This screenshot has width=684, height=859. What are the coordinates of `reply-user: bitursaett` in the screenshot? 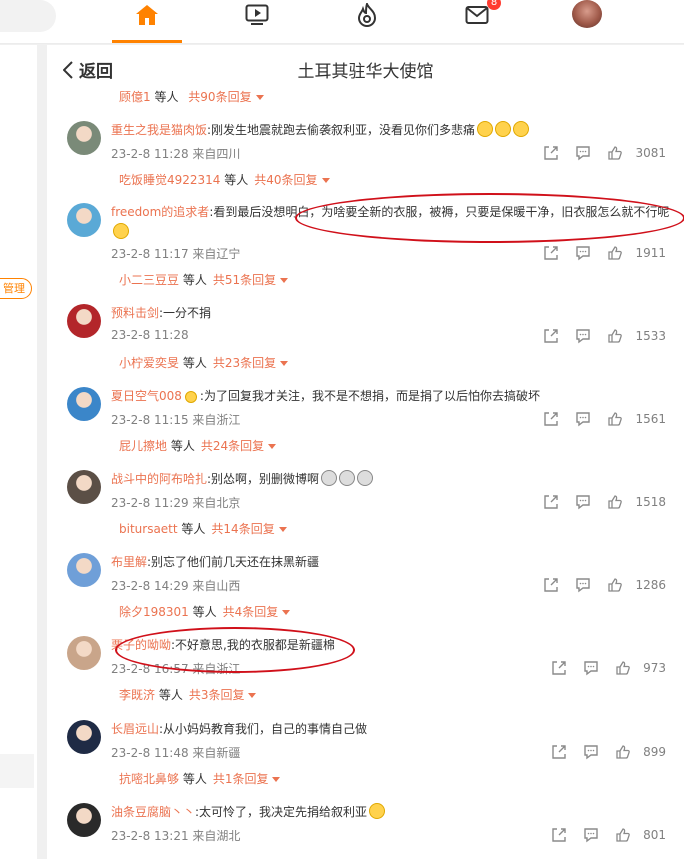 It's located at (148, 529).